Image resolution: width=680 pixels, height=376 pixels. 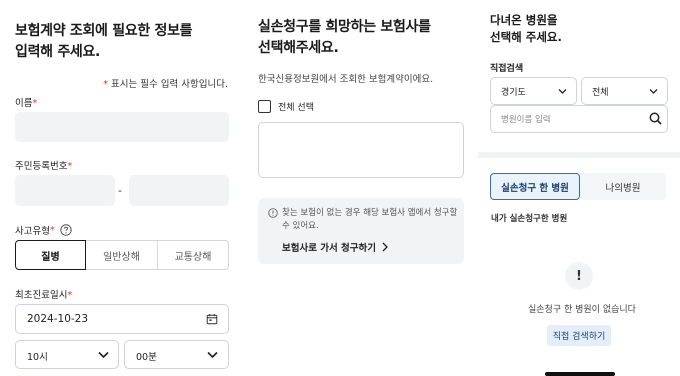 What do you see at coordinates (582, 310) in the screenshot?
I see `empty-message: 실손청구 한 병원이 없습니다` at bounding box center [582, 310].